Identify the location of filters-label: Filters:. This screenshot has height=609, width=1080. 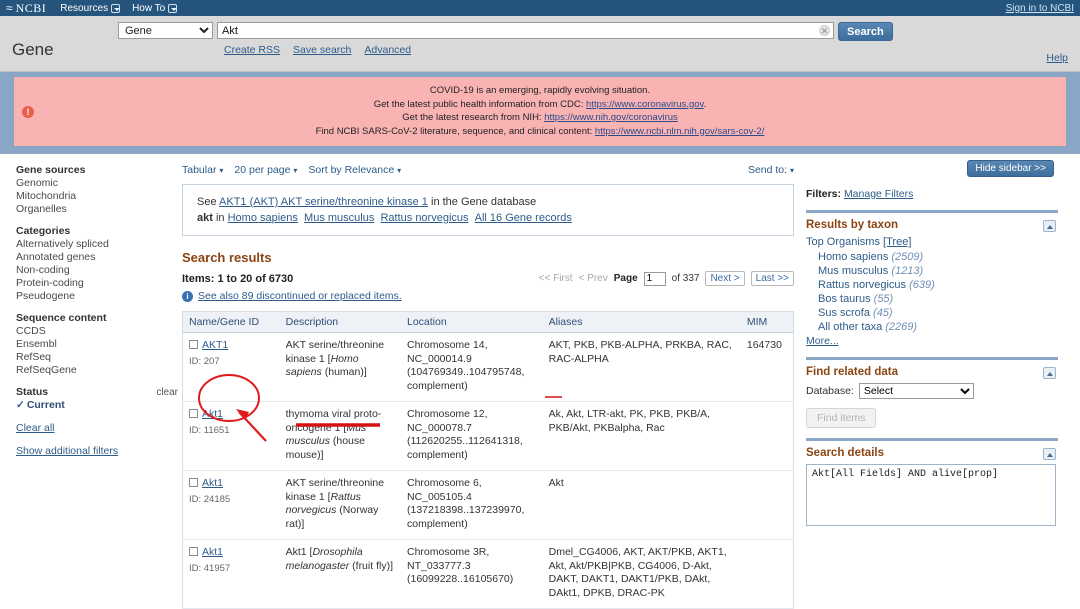
(824, 194).